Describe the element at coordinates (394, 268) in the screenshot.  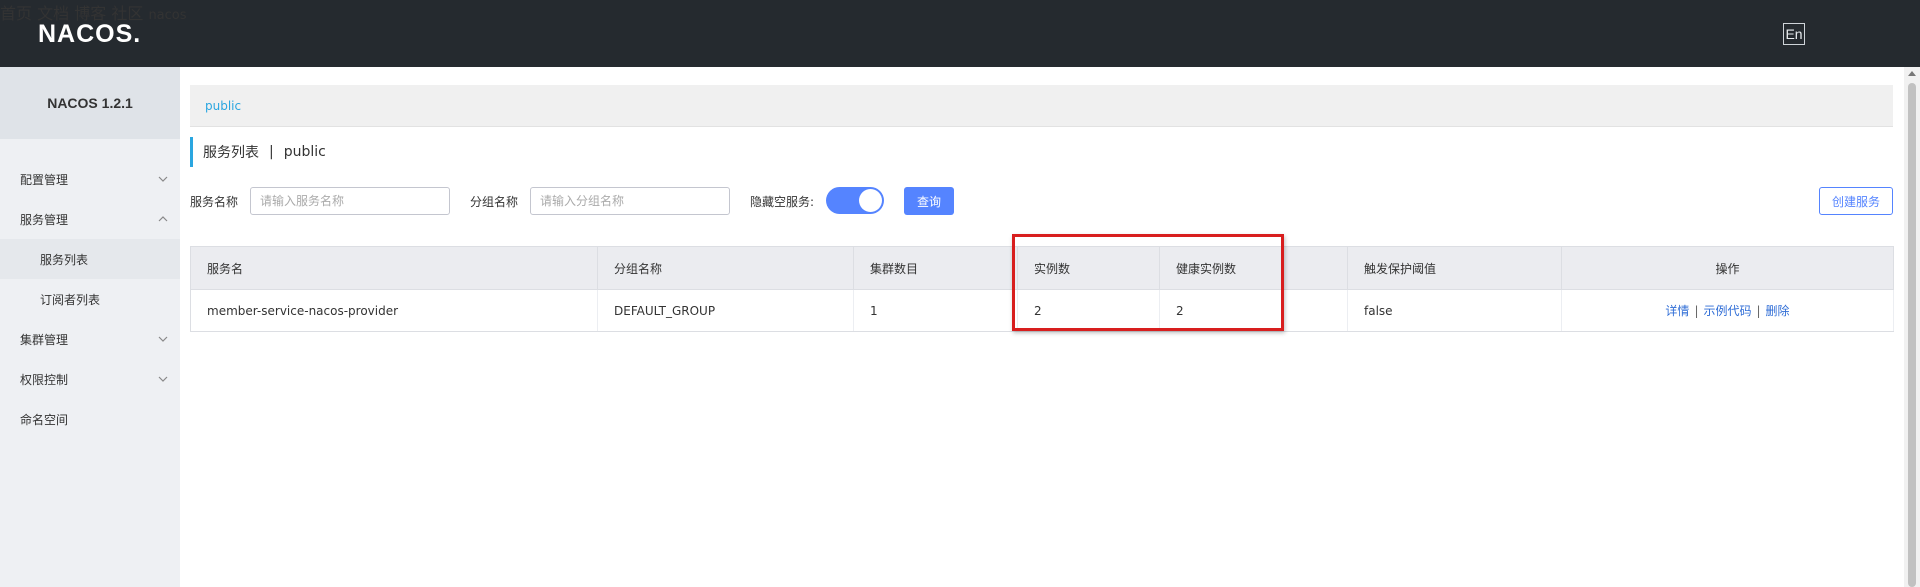
I see `column-header-service-name: 服务名` at that location.